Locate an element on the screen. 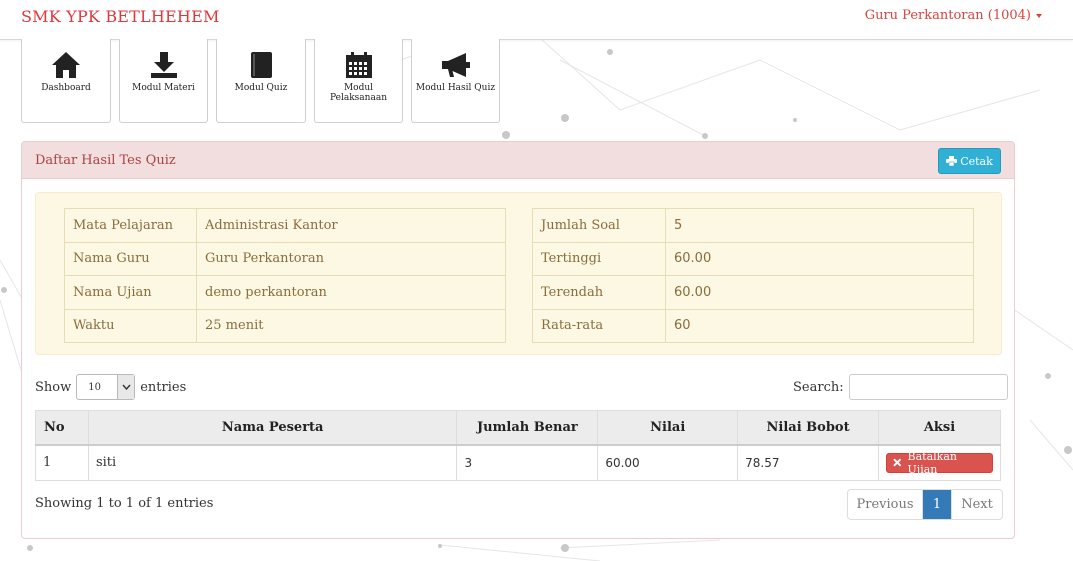 Image resolution: width=1073 pixels, height=561 pixels. info-value: 25 menit is located at coordinates (351, 325).